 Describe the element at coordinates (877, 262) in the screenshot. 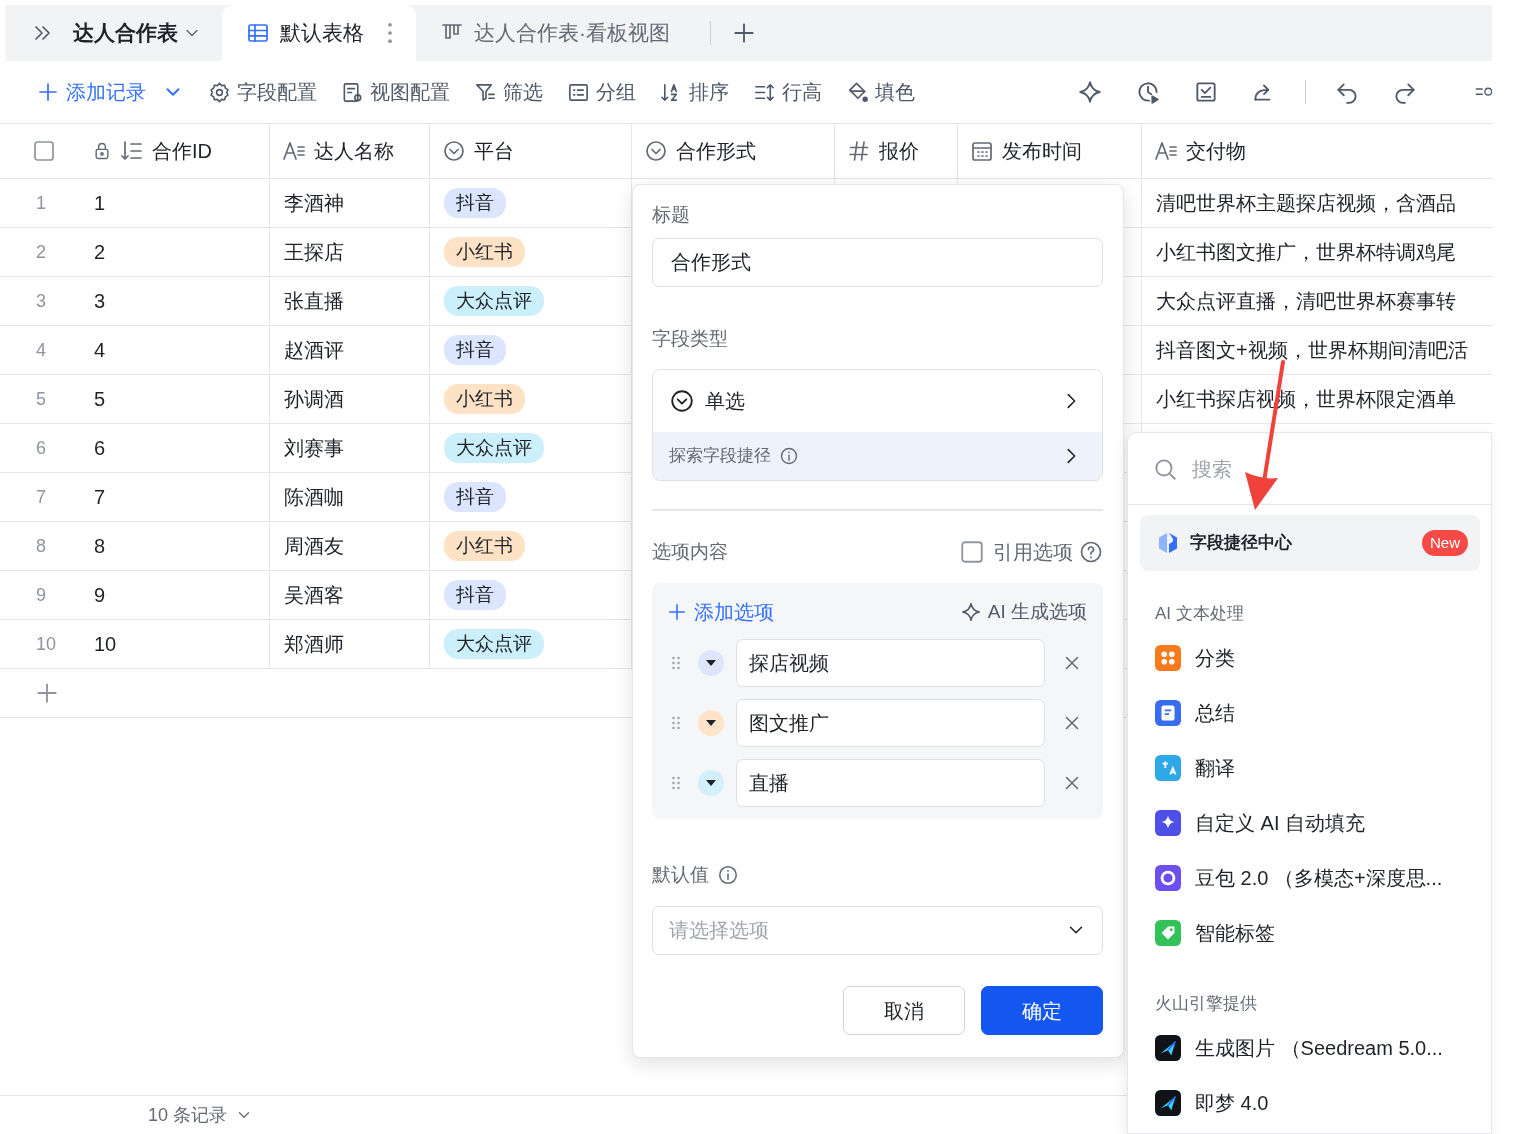

I see `title-input: 合作形式` at that location.